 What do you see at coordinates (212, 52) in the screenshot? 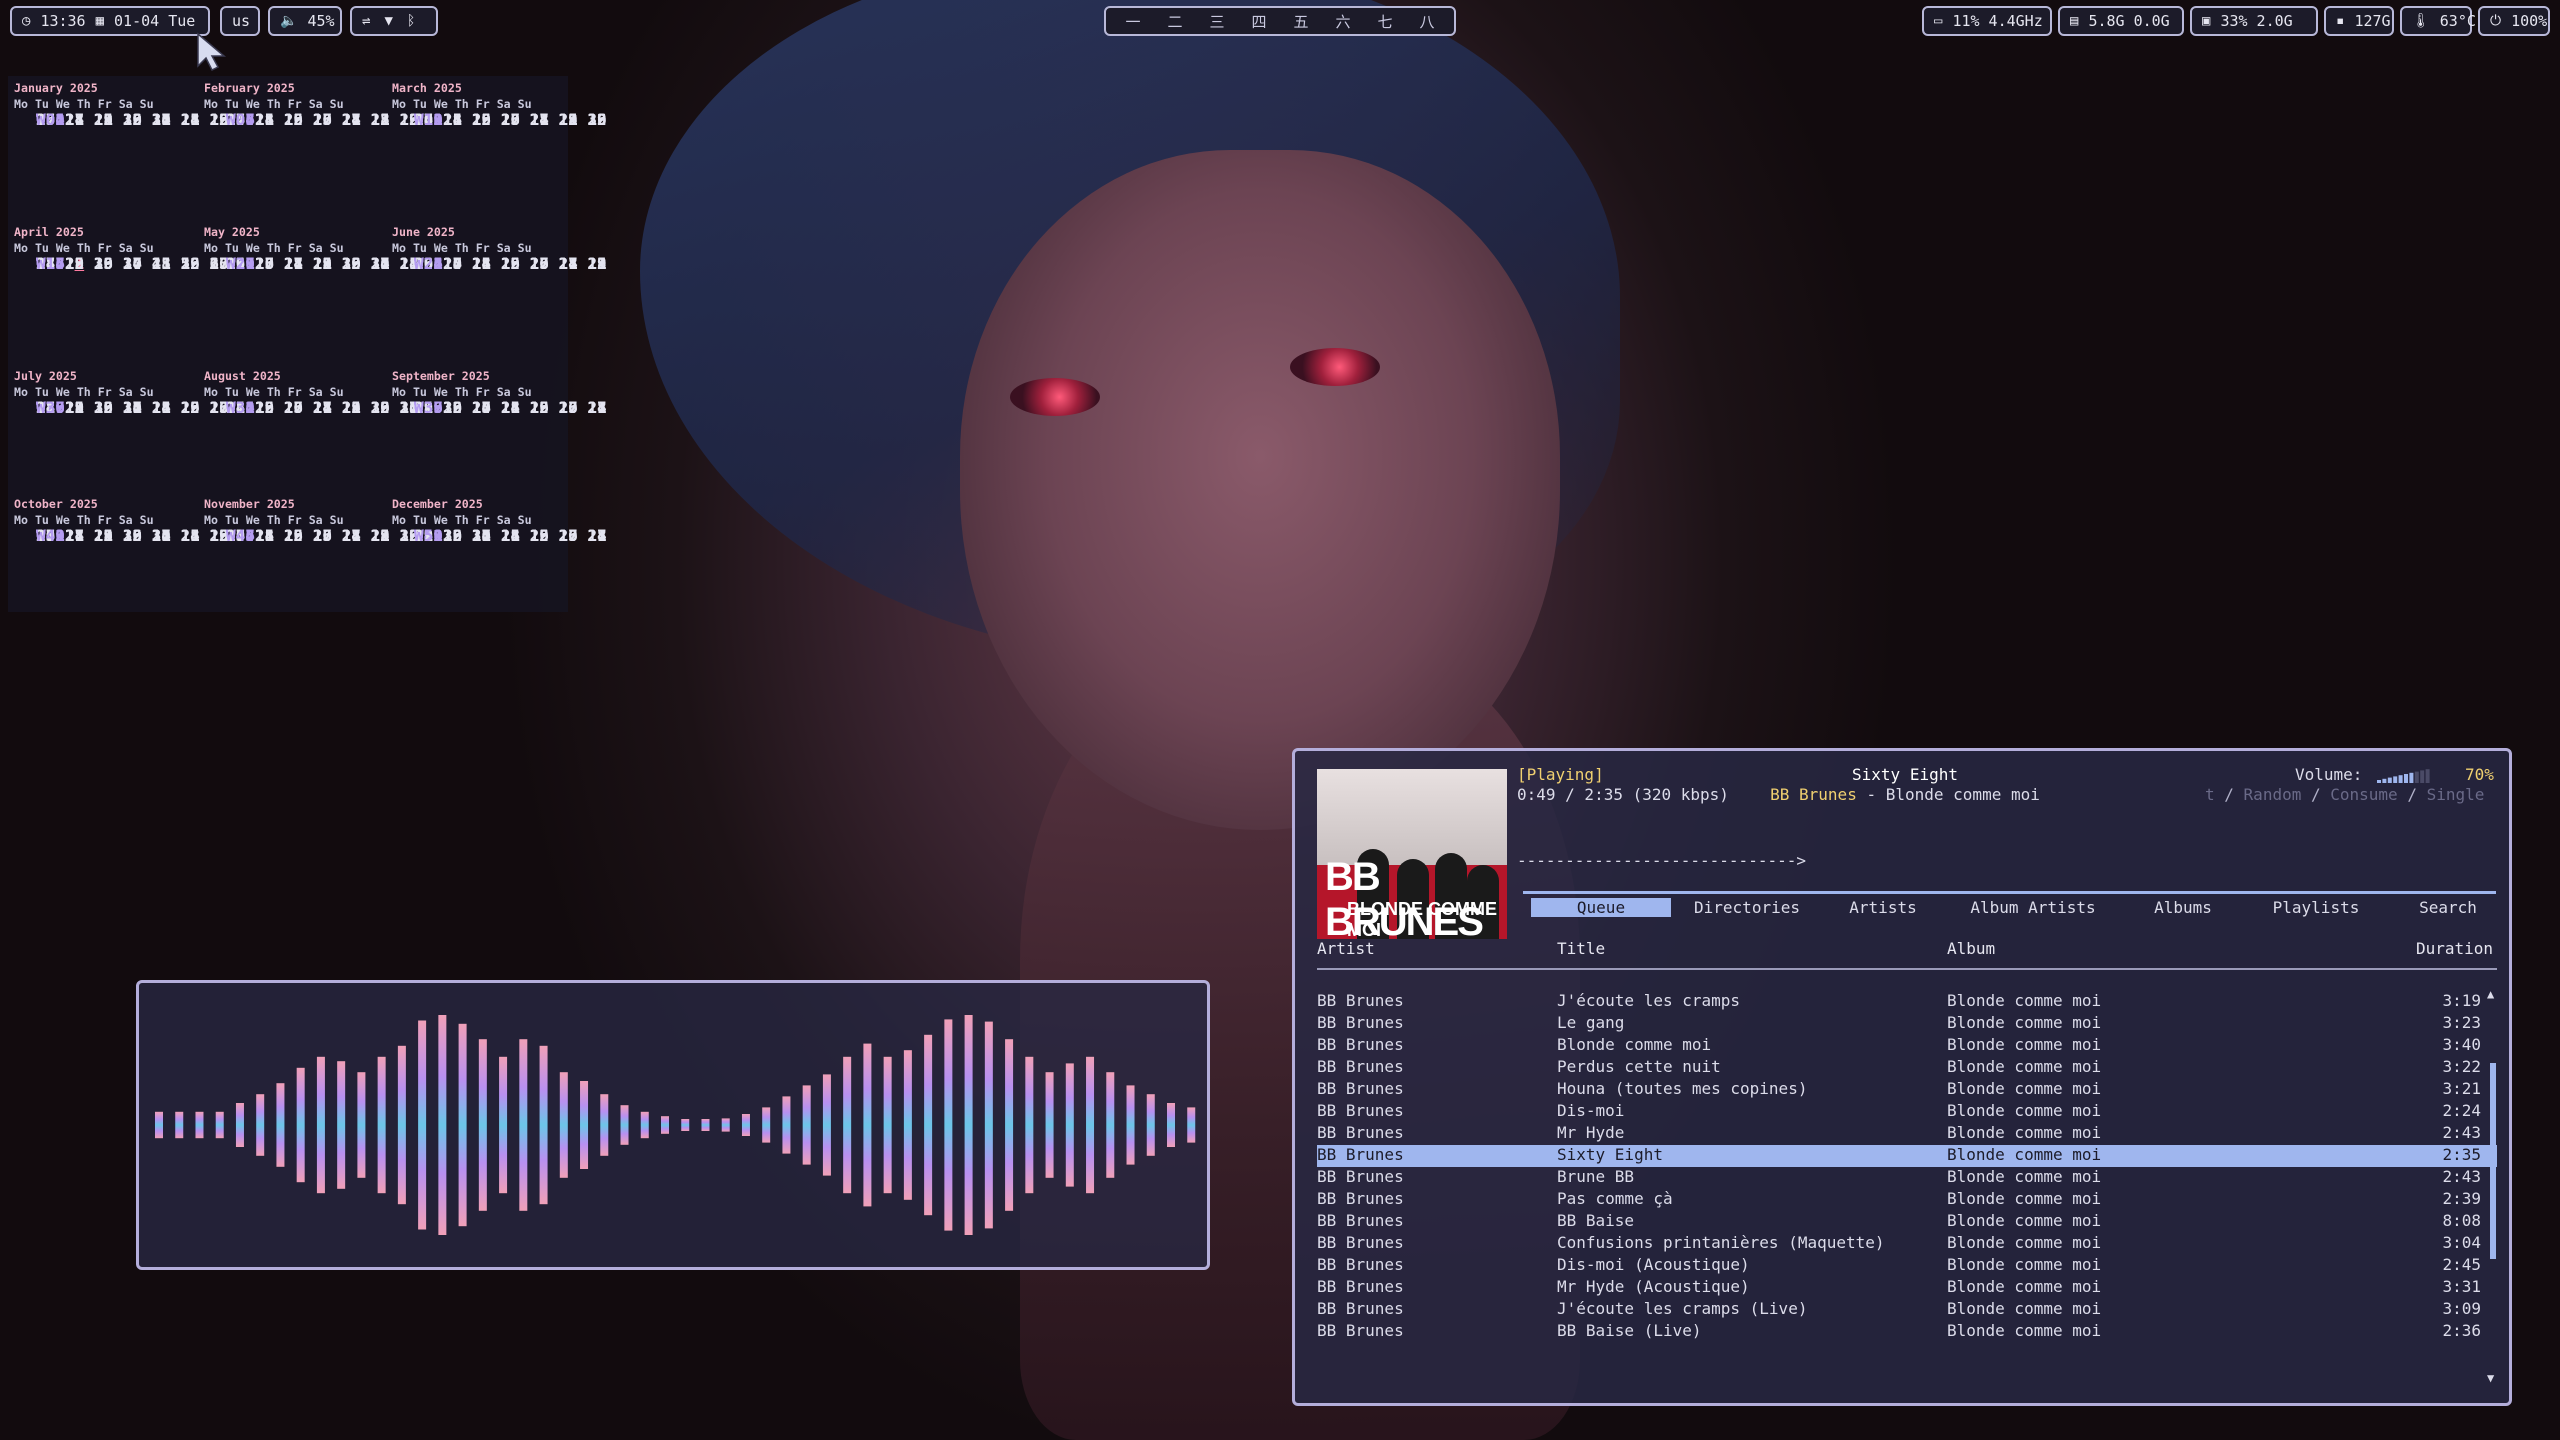
I see `mouse-cursor-icon` at bounding box center [212, 52].